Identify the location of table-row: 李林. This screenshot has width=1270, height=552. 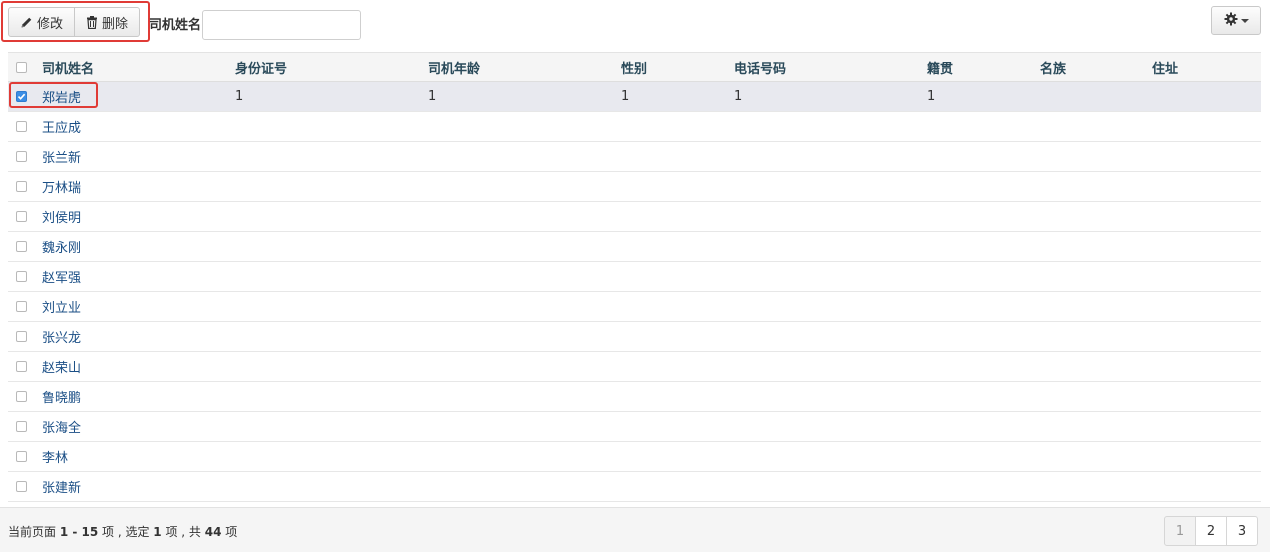
(634, 457).